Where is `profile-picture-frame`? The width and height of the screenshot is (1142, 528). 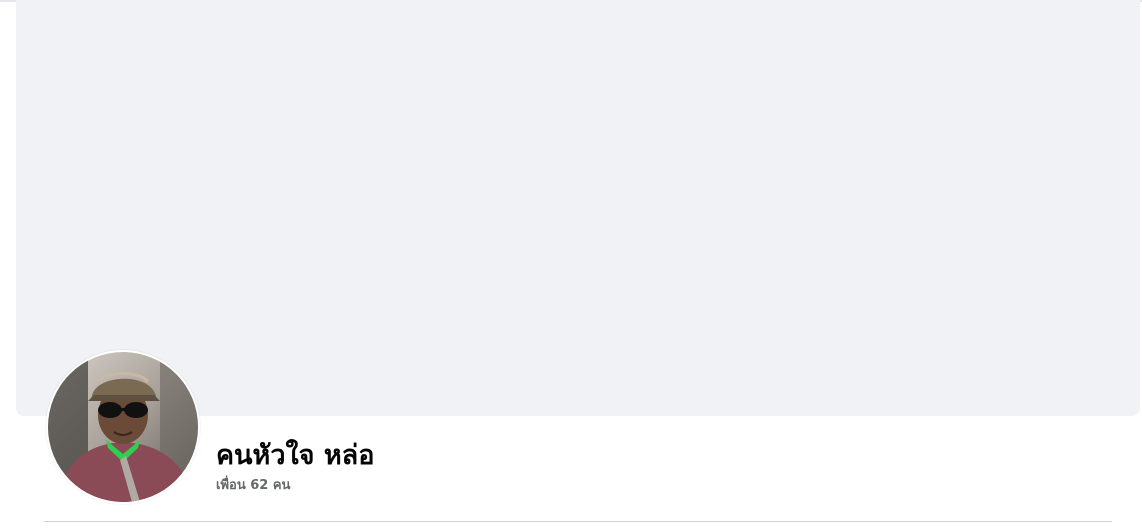 profile-picture-frame is located at coordinates (123, 427).